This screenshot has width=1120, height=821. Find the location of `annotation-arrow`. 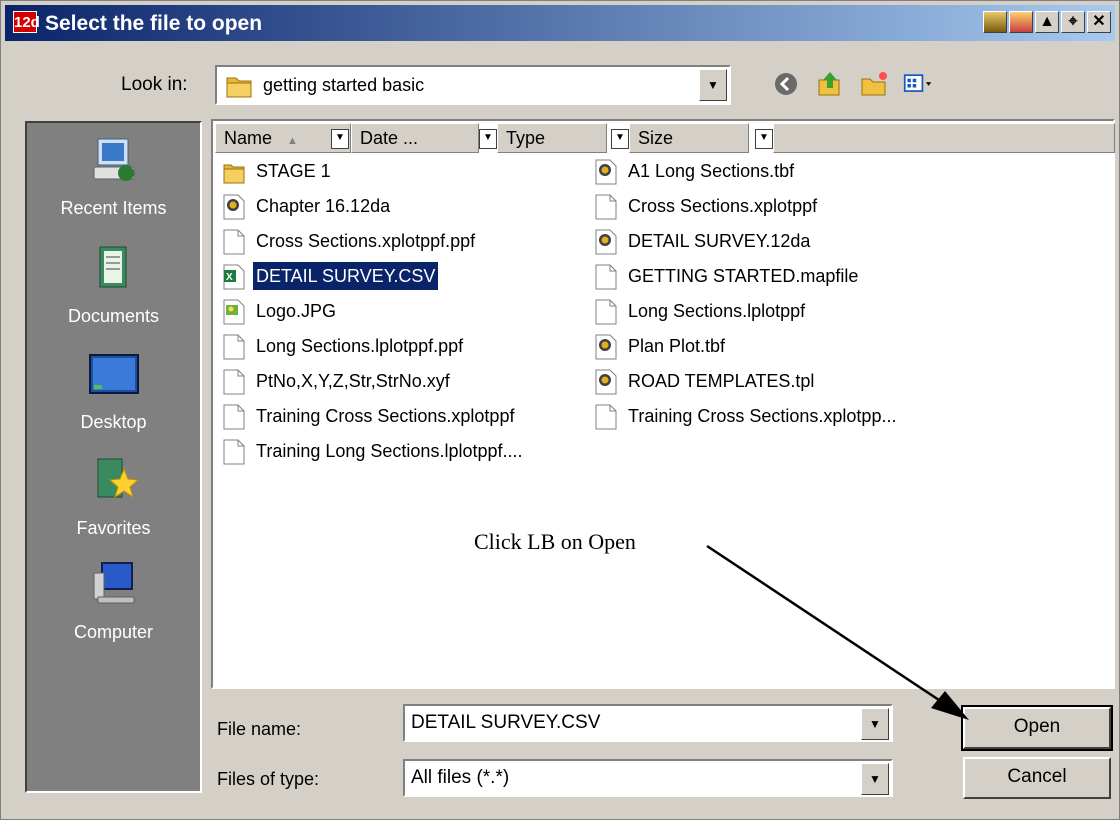

annotation-arrow is located at coordinates (837, 632).